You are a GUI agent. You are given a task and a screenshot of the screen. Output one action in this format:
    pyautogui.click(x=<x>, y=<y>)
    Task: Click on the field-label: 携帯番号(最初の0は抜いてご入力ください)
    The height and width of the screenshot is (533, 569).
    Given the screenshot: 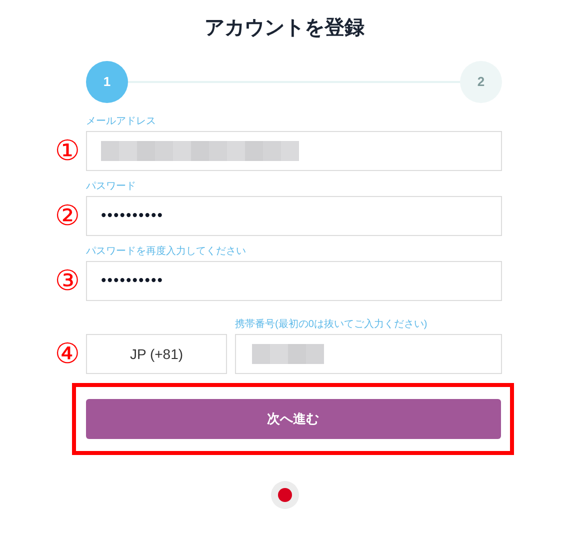 What is the action you would take?
    pyautogui.click(x=331, y=325)
    